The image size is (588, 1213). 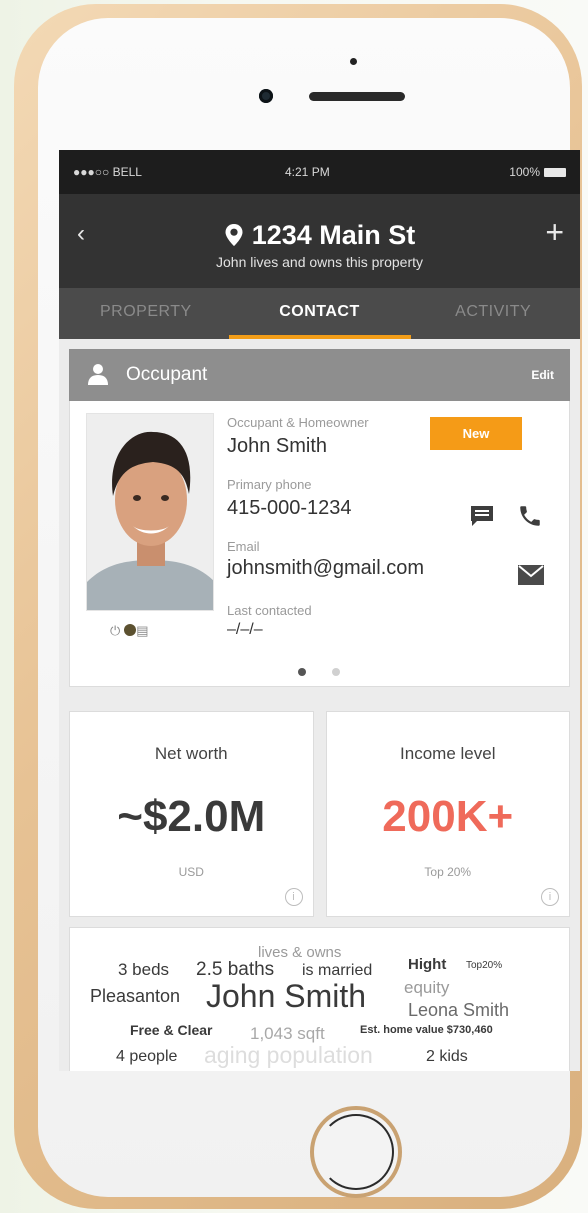 I want to click on net-worth-value: ~$2.0M, so click(x=191, y=816).